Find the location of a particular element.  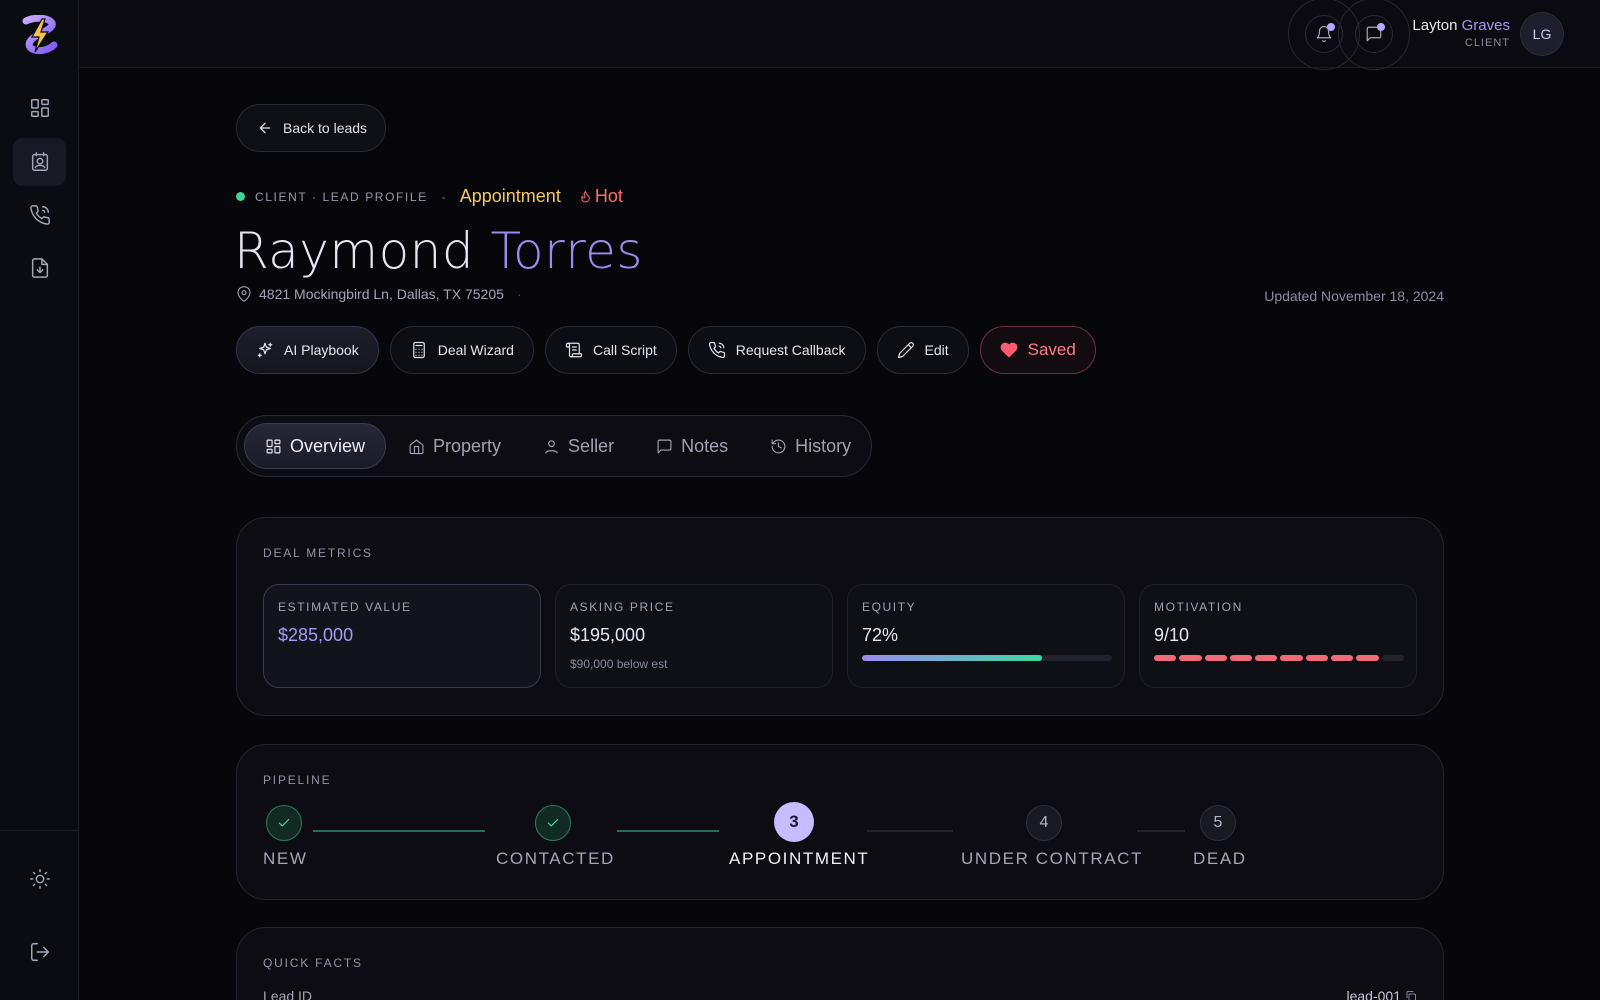

sidebar-item-leads is located at coordinates (39, 162).